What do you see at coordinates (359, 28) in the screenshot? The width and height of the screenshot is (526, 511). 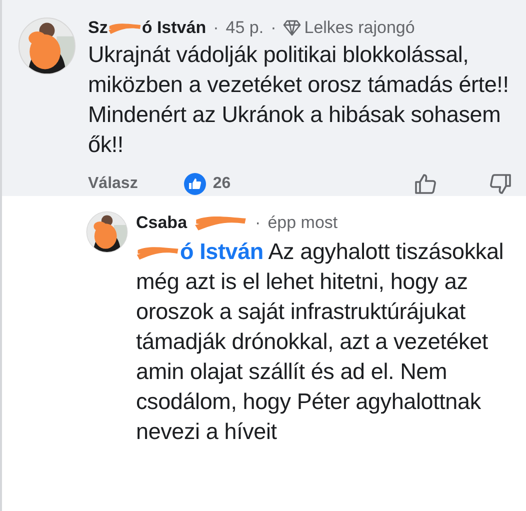 I see `badge-label: Lelkes rajongó` at bounding box center [359, 28].